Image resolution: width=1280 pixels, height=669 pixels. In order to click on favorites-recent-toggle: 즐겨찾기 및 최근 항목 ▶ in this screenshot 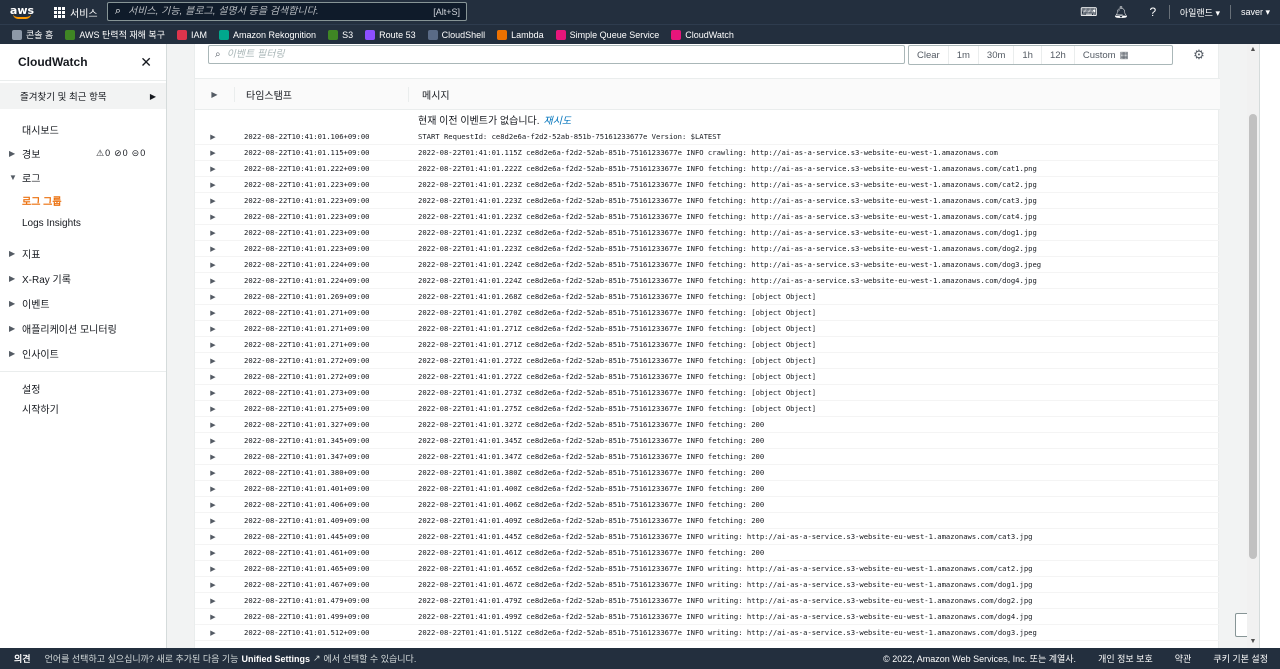, I will do `click(83, 96)`.